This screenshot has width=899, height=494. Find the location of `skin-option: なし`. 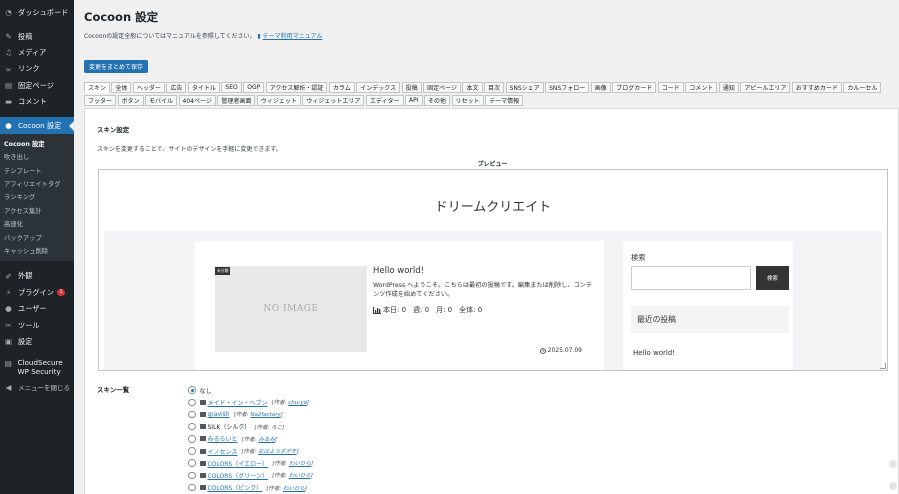

skin-option: なし is located at coordinates (250, 390).